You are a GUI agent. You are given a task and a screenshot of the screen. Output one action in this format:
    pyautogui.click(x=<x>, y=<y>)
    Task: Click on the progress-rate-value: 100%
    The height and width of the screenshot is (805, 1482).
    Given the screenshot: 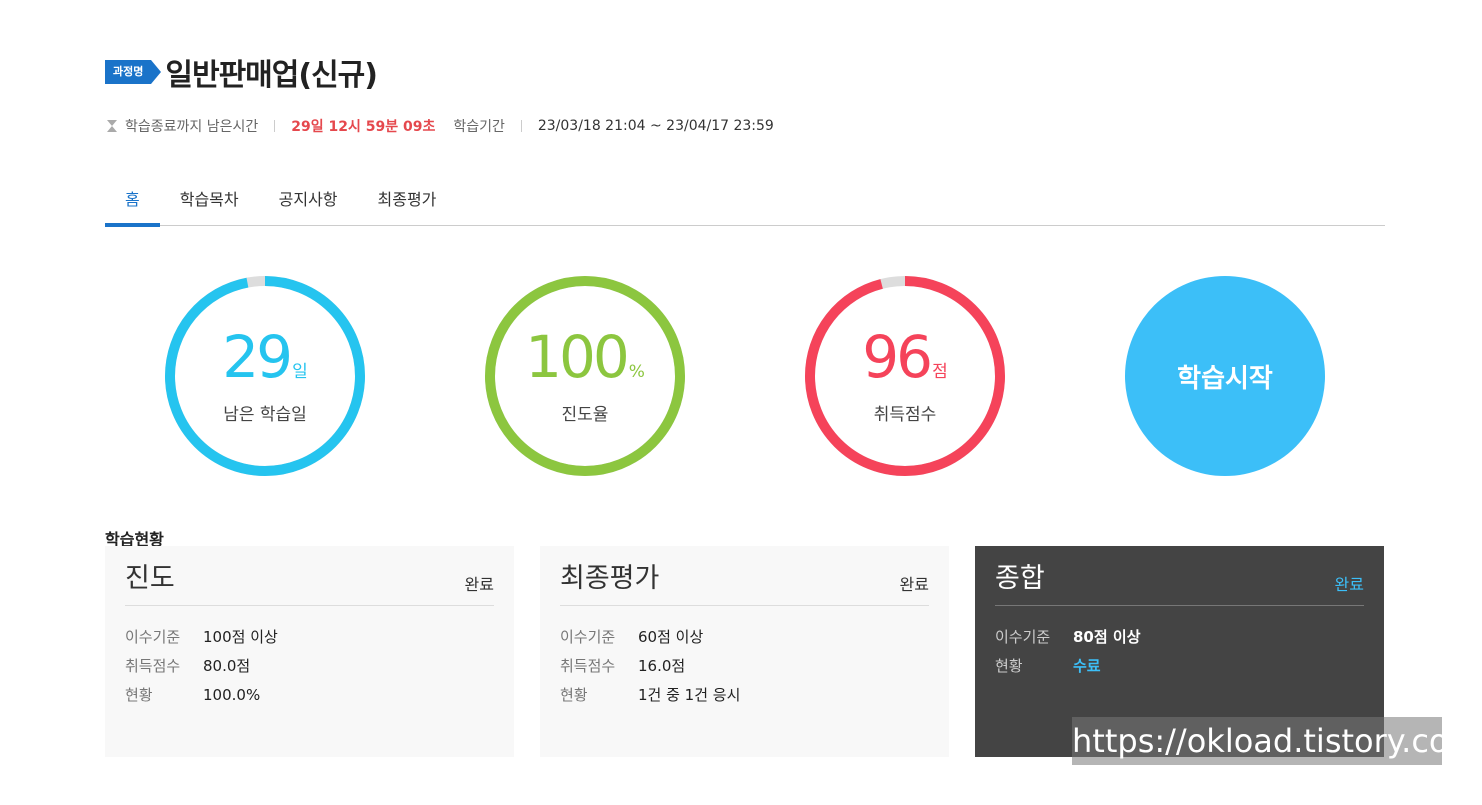 What is the action you would take?
    pyautogui.click(x=585, y=356)
    